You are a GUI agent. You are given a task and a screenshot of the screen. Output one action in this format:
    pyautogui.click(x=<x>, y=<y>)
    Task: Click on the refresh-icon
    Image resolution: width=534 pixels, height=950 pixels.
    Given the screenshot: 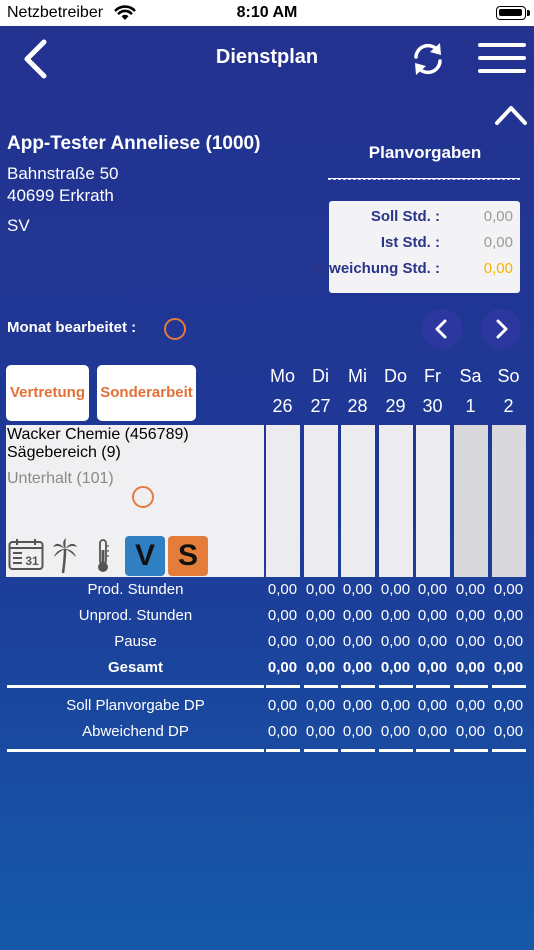 What is the action you would take?
    pyautogui.click(x=428, y=59)
    